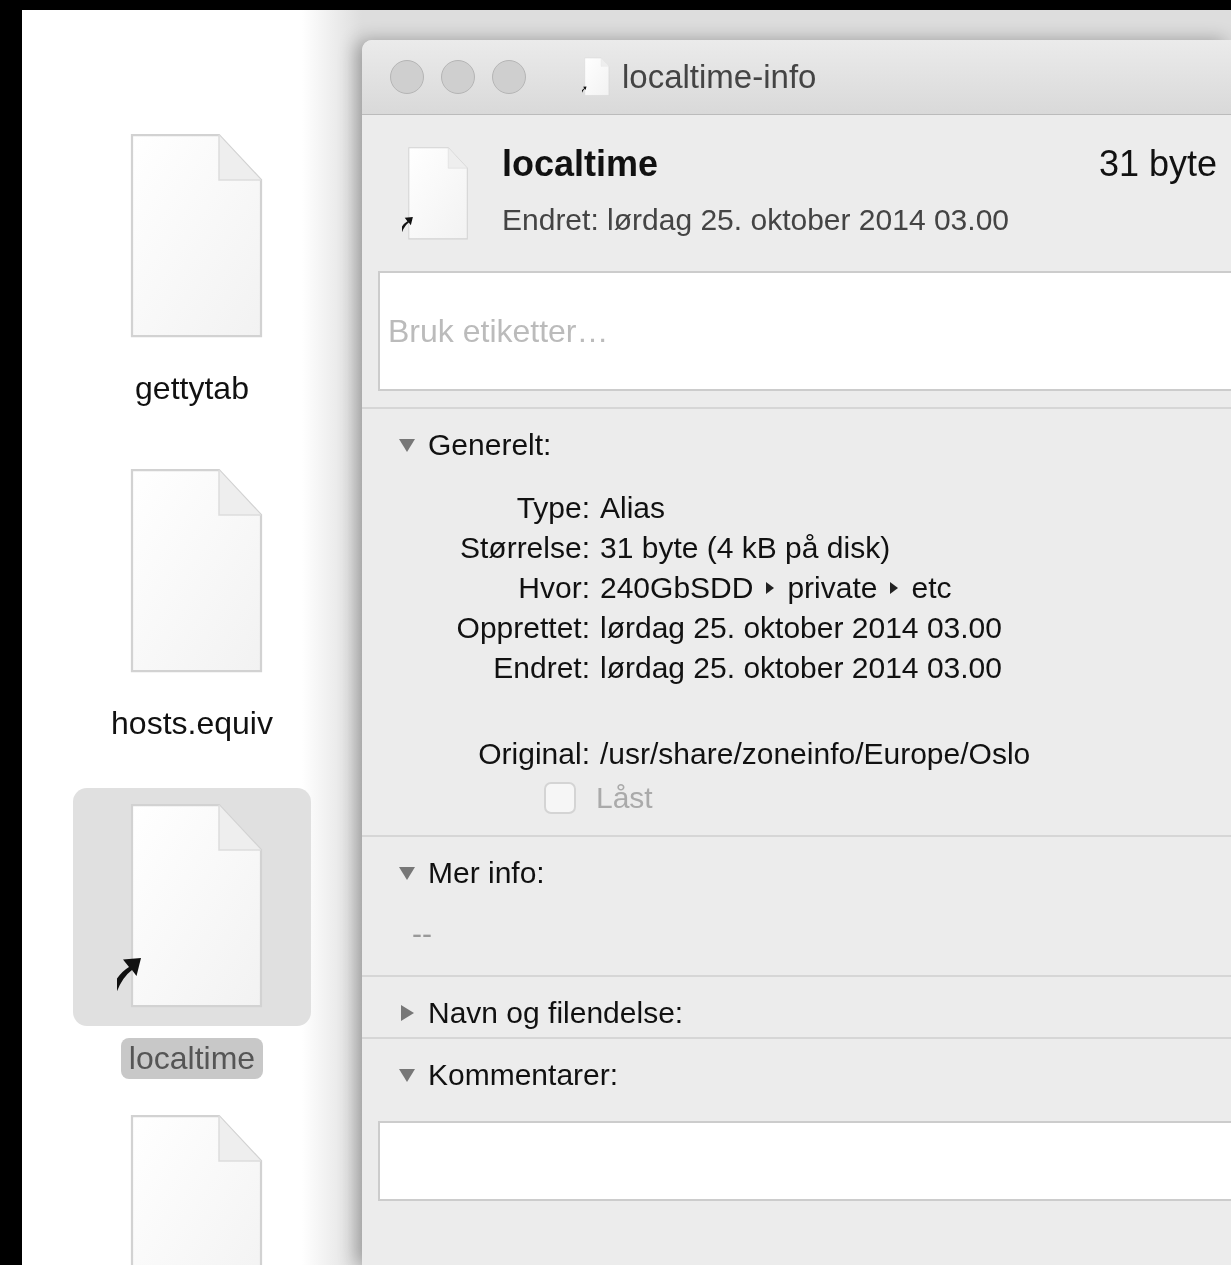  I want to click on folder-name: 240GbSDD, so click(677, 588).